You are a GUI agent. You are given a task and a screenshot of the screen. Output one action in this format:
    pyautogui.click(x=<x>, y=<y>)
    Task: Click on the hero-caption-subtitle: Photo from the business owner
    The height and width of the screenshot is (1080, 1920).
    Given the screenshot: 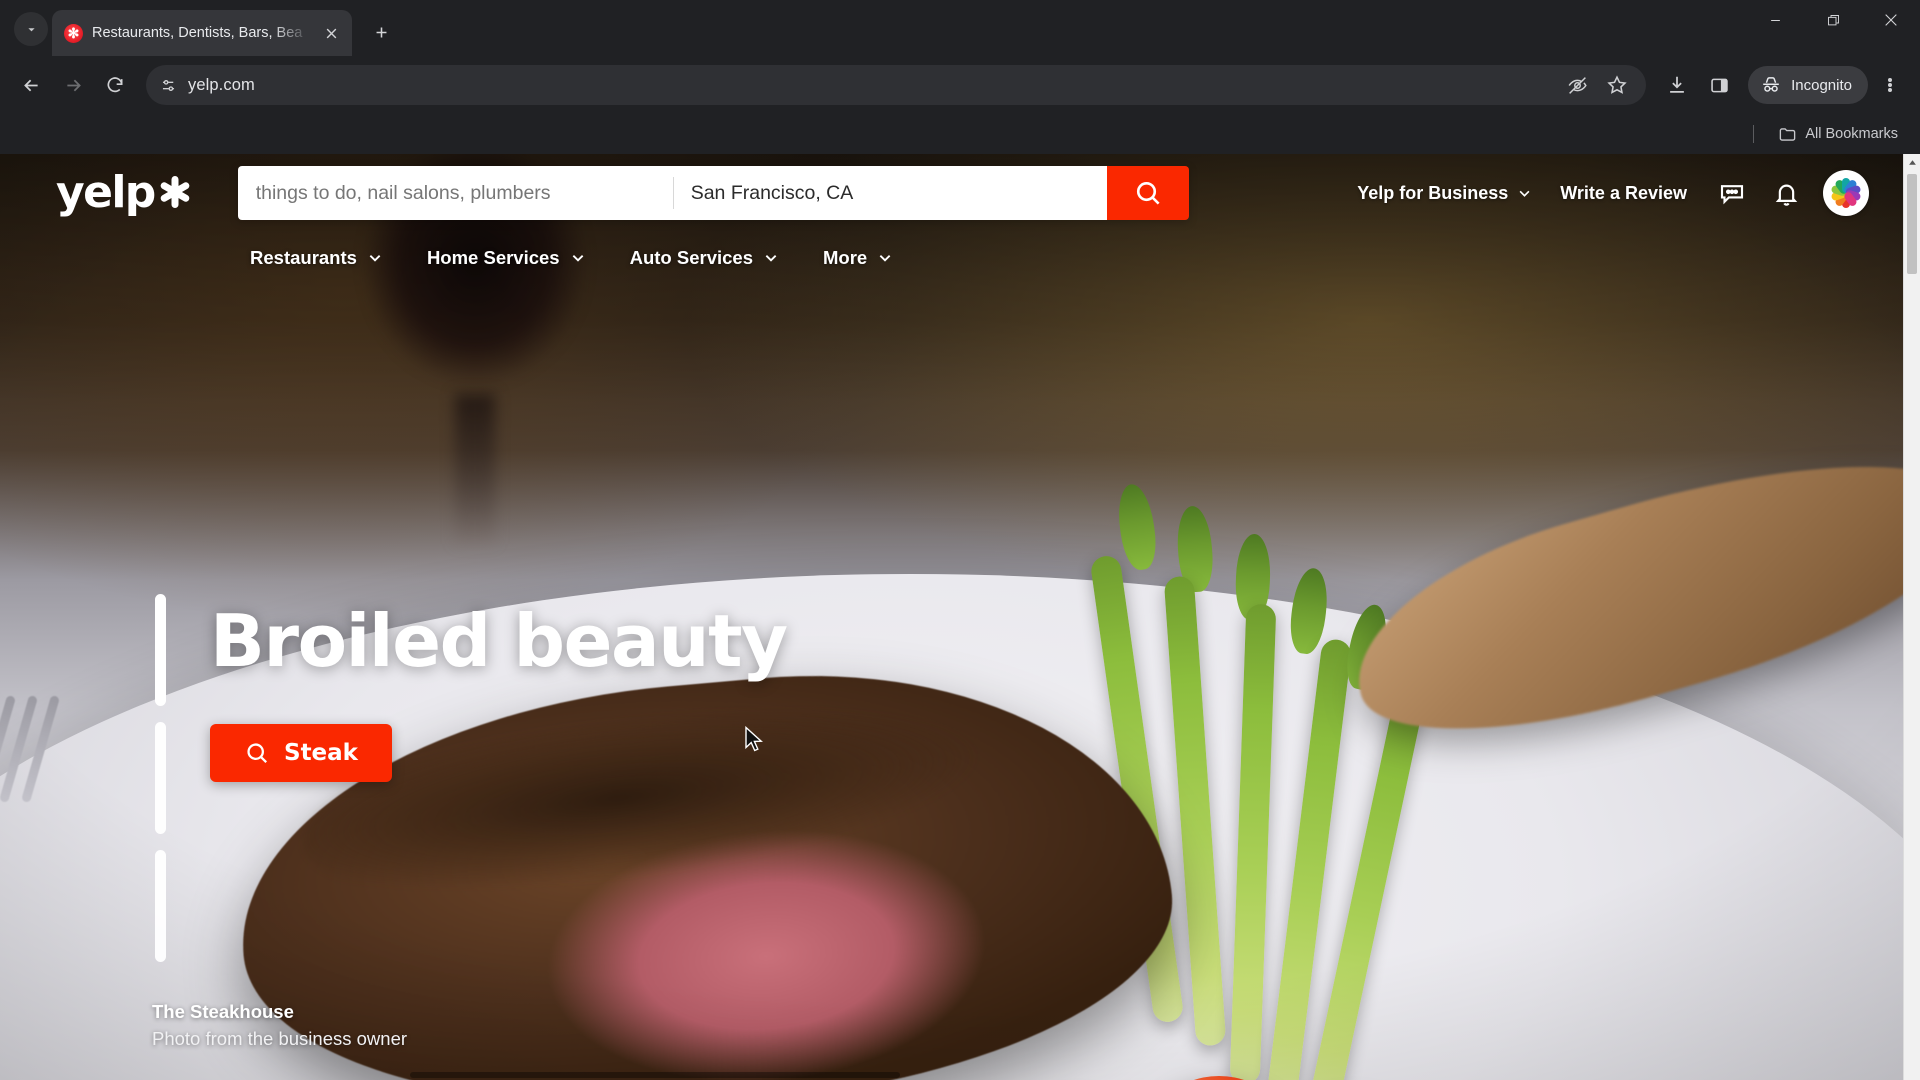 What is the action you would take?
    pyautogui.click(x=280, y=1038)
    